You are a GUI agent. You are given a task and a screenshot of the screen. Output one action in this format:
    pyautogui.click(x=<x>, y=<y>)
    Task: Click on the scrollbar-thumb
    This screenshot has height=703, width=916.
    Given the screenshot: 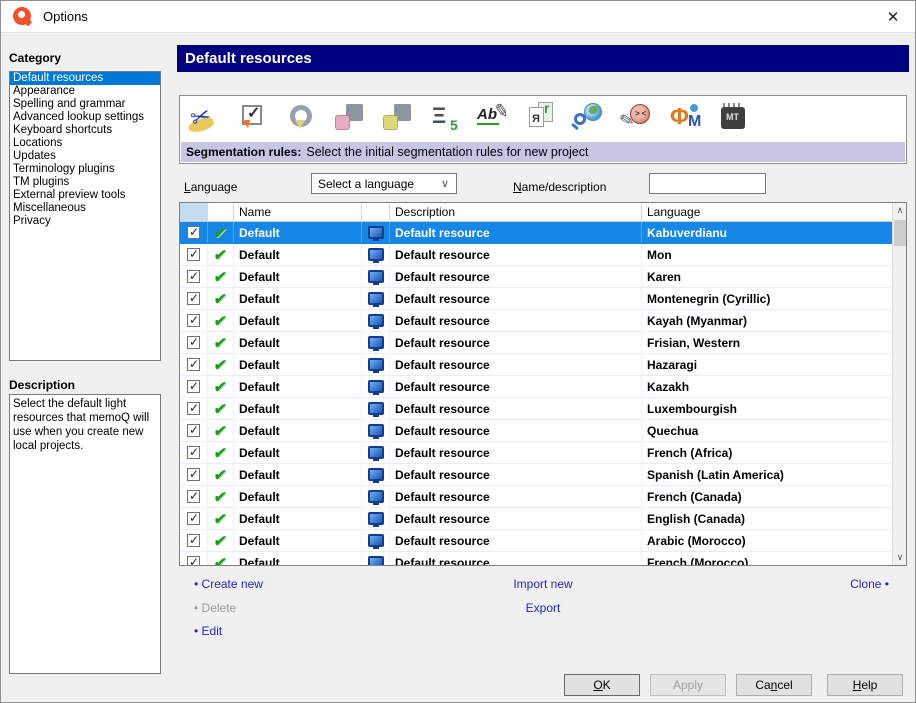 What is the action you would take?
    pyautogui.click(x=900, y=233)
    